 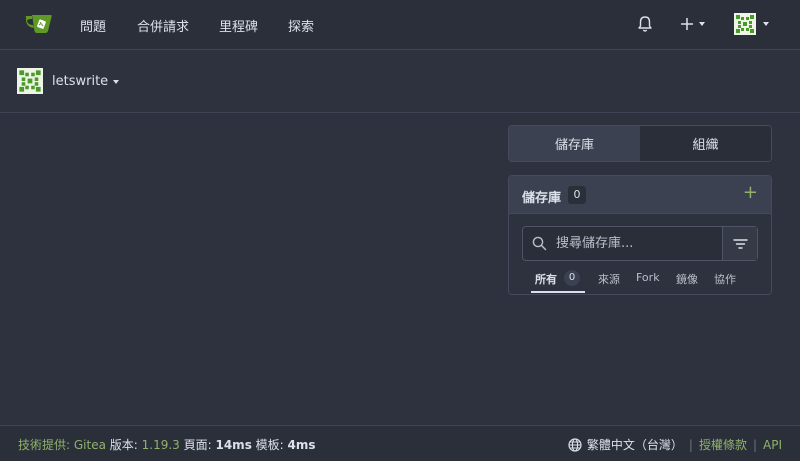 What do you see at coordinates (301, 25) in the screenshot?
I see `nav-explore: 探索` at bounding box center [301, 25].